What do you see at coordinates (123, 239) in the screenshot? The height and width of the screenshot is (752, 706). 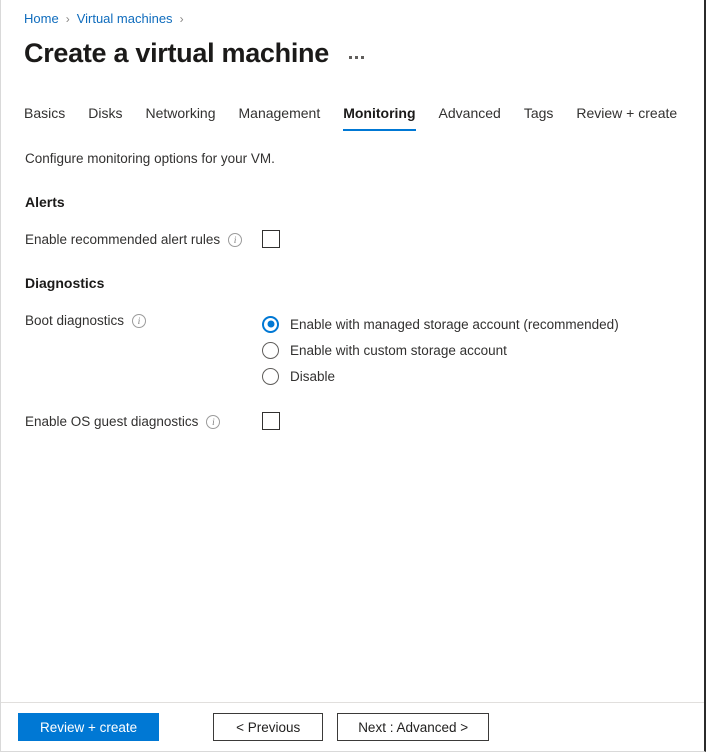 I see `enable-recommended-alert-rules-label: Enable recommended alert rules` at bounding box center [123, 239].